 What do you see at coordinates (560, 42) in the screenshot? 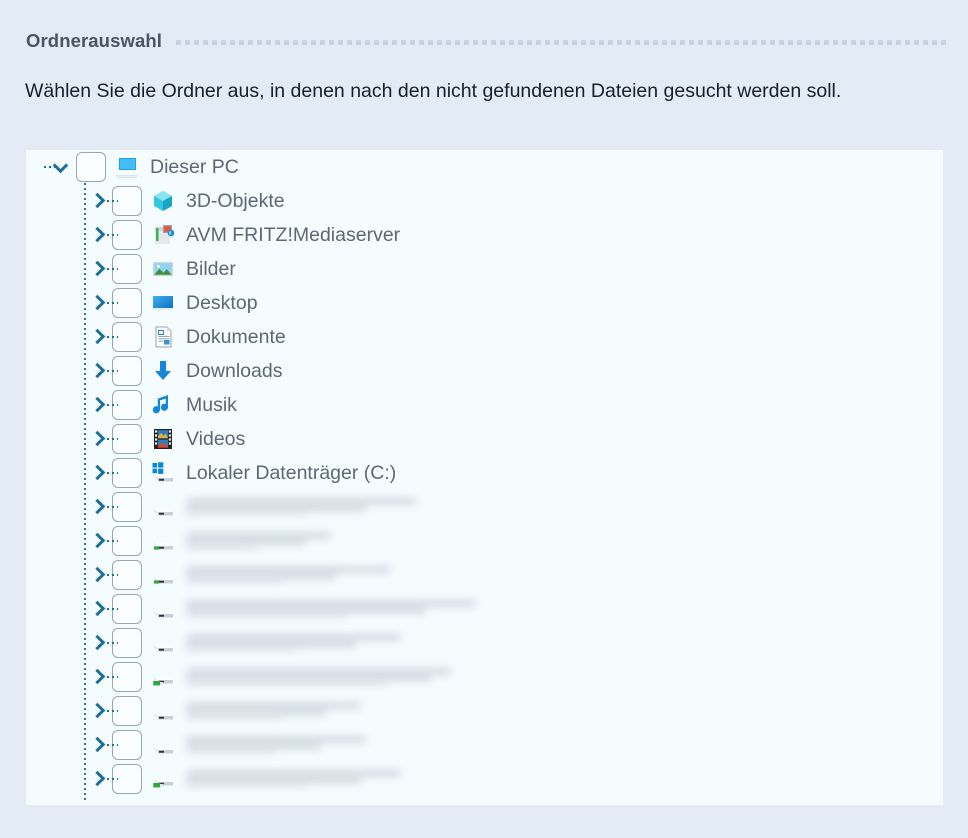
I see `header-dotted-rule` at bounding box center [560, 42].